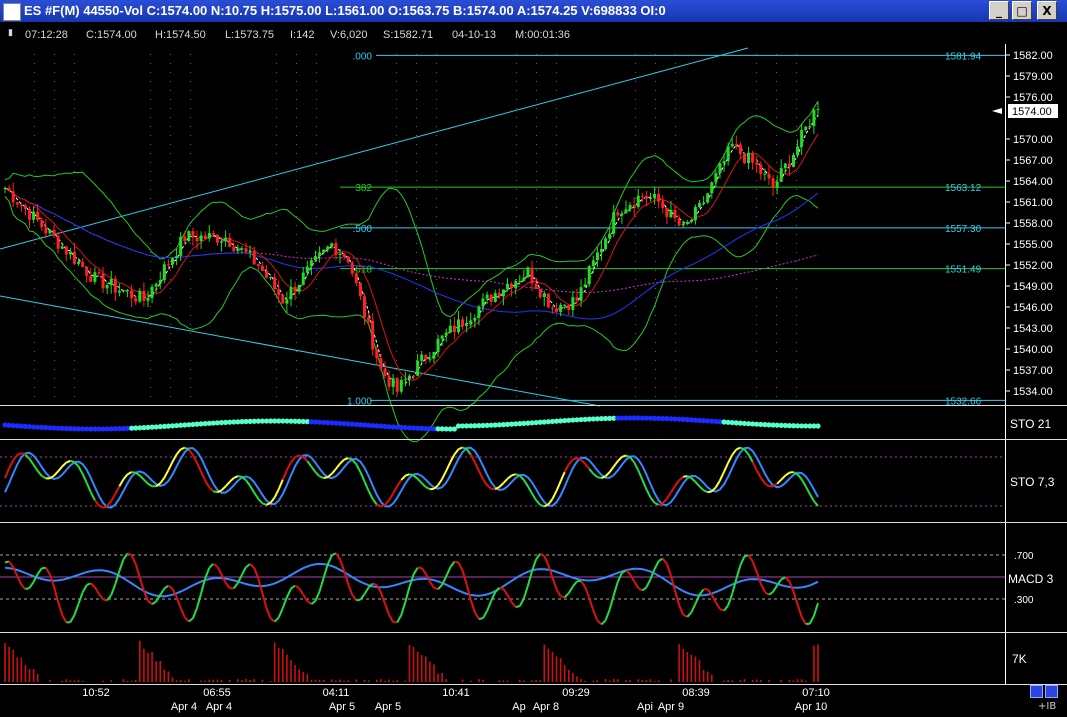  Describe the element at coordinates (963, 270) in the screenshot. I see `fib-price-label: 1551.49` at that location.